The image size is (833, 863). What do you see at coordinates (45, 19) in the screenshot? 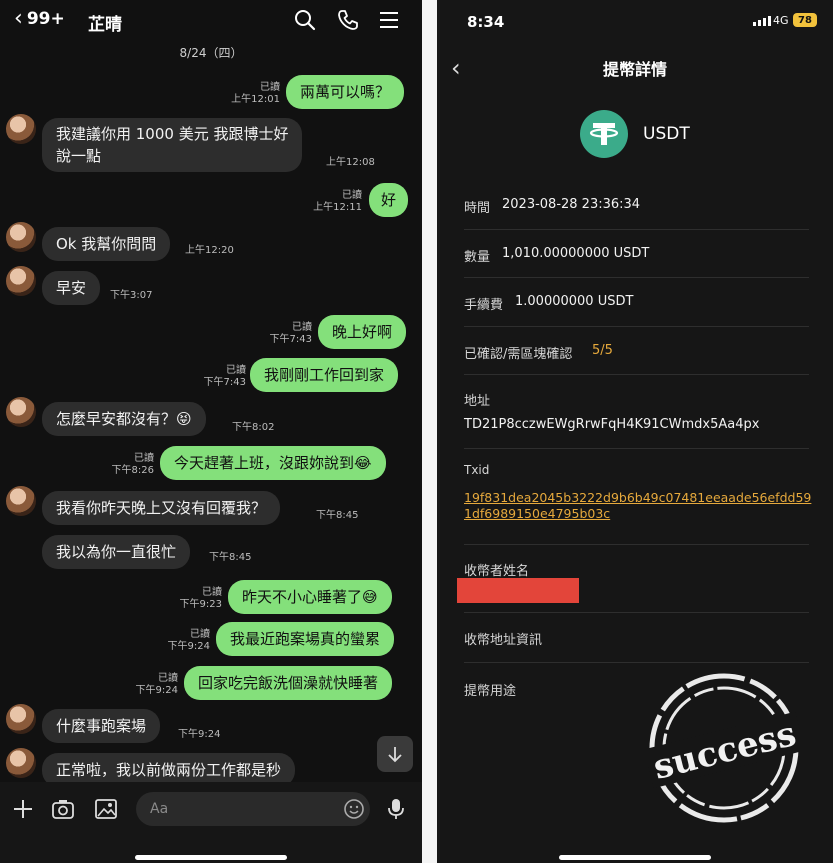
I see `unread-count: 99+` at bounding box center [45, 19].